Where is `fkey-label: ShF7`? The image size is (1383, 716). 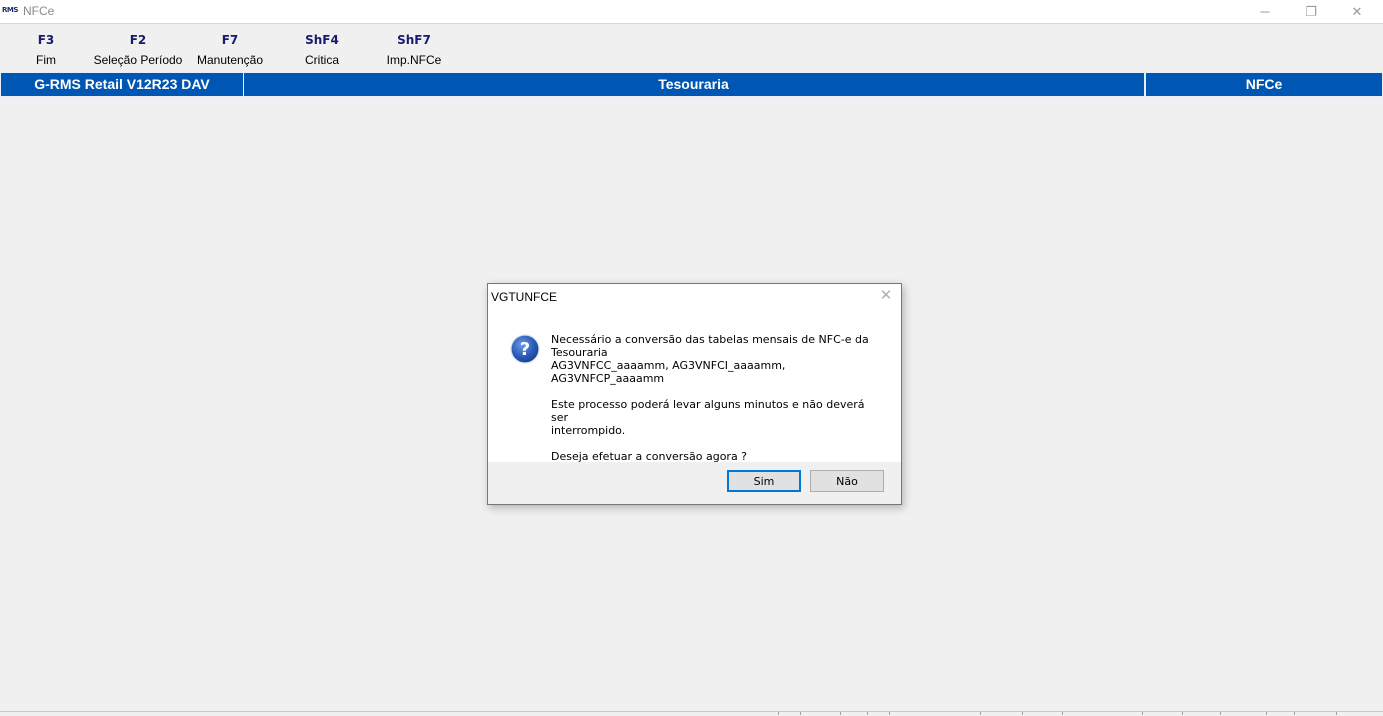 fkey-label: ShF7 is located at coordinates (414, 40).